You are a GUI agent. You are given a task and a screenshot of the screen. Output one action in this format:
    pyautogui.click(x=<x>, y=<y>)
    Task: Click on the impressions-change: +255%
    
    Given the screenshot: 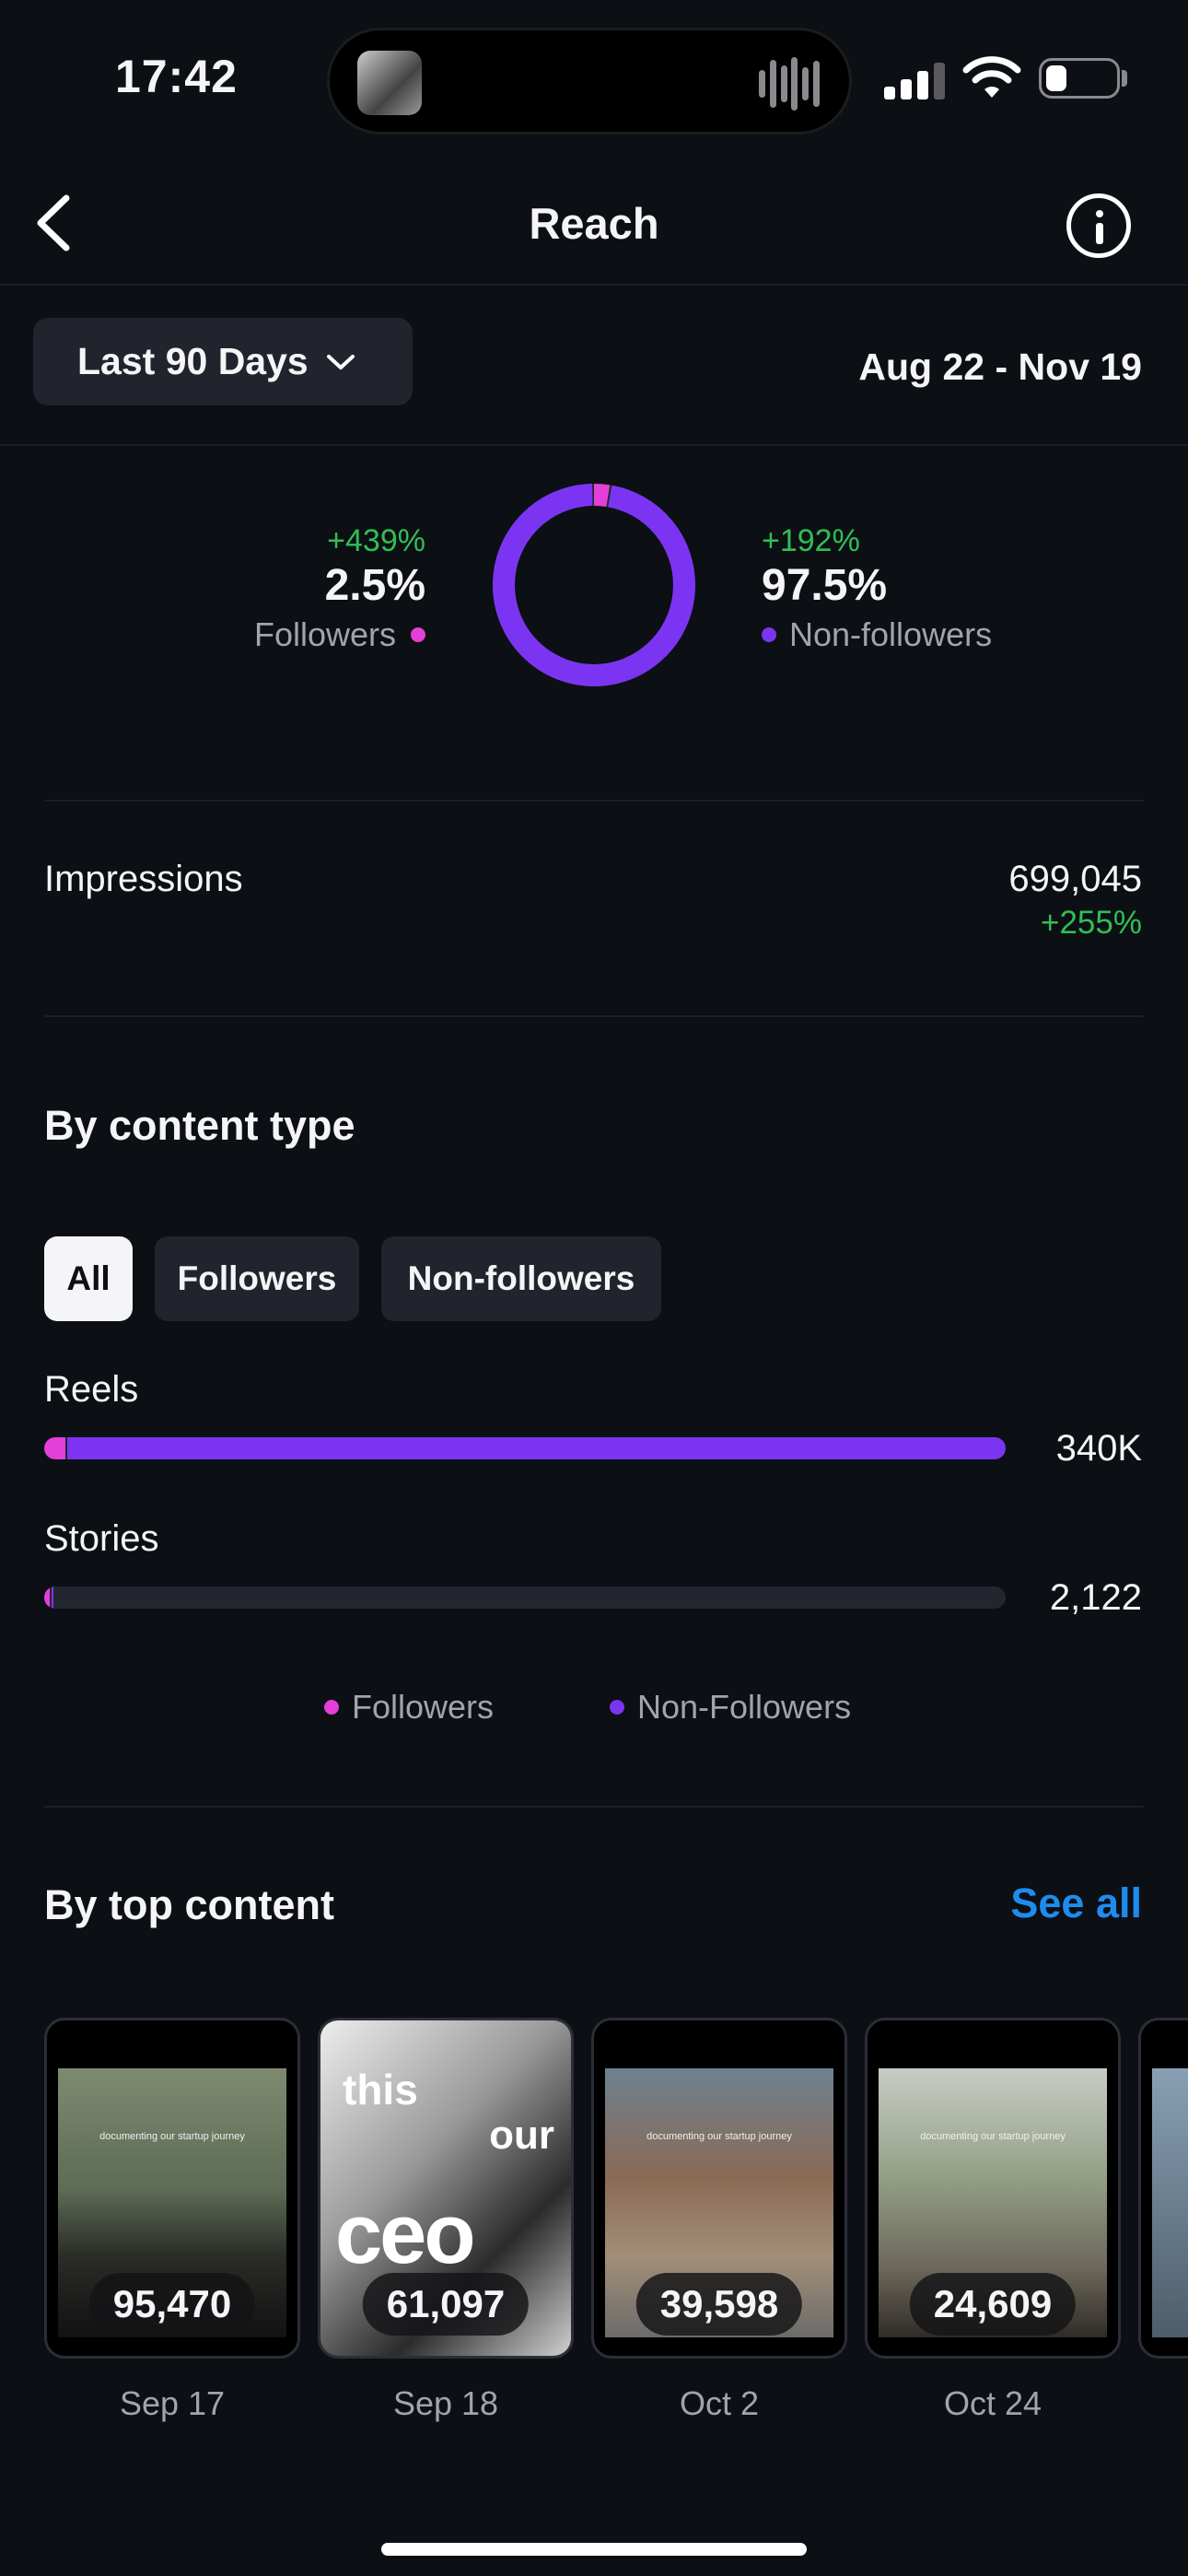 What is the action you would take?
    pyautogui.click(x=1091, y=923)
    